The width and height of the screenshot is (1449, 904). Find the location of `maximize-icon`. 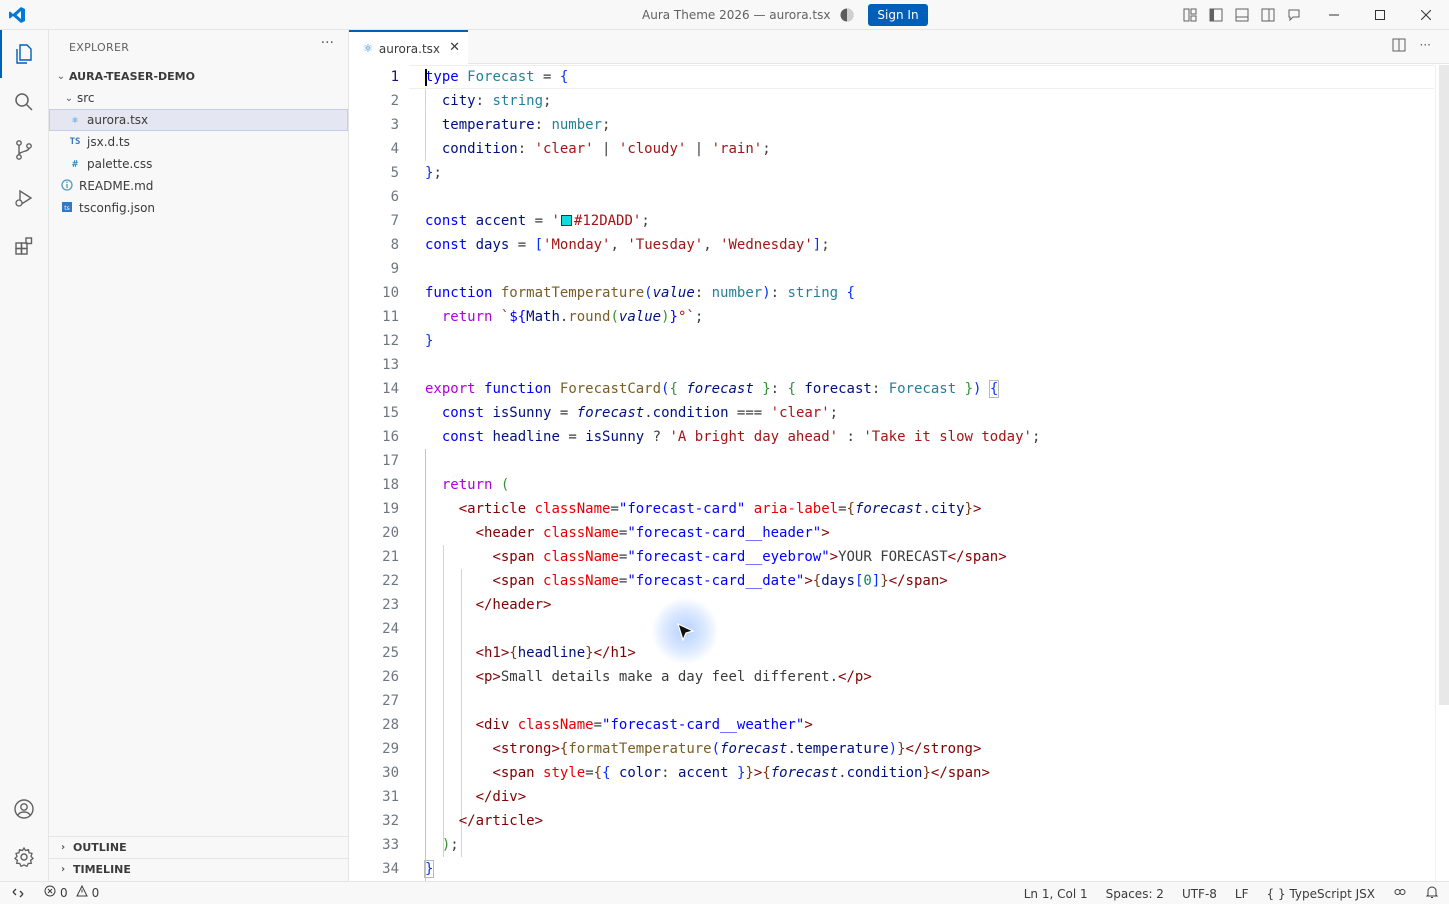

maximize-icon is located at coordinates (1380, 15).